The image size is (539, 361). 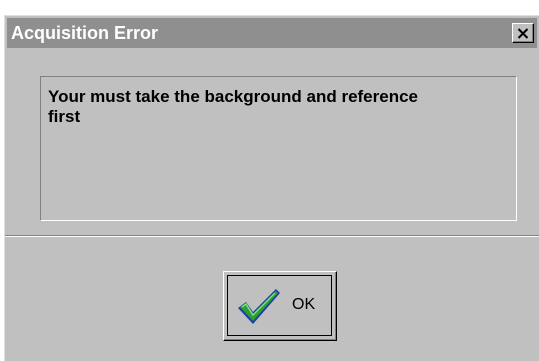 What do you see at coordinates (304, 304) in the screenshot?
I see `ok-label: OK` at bounding box center [304, 304].